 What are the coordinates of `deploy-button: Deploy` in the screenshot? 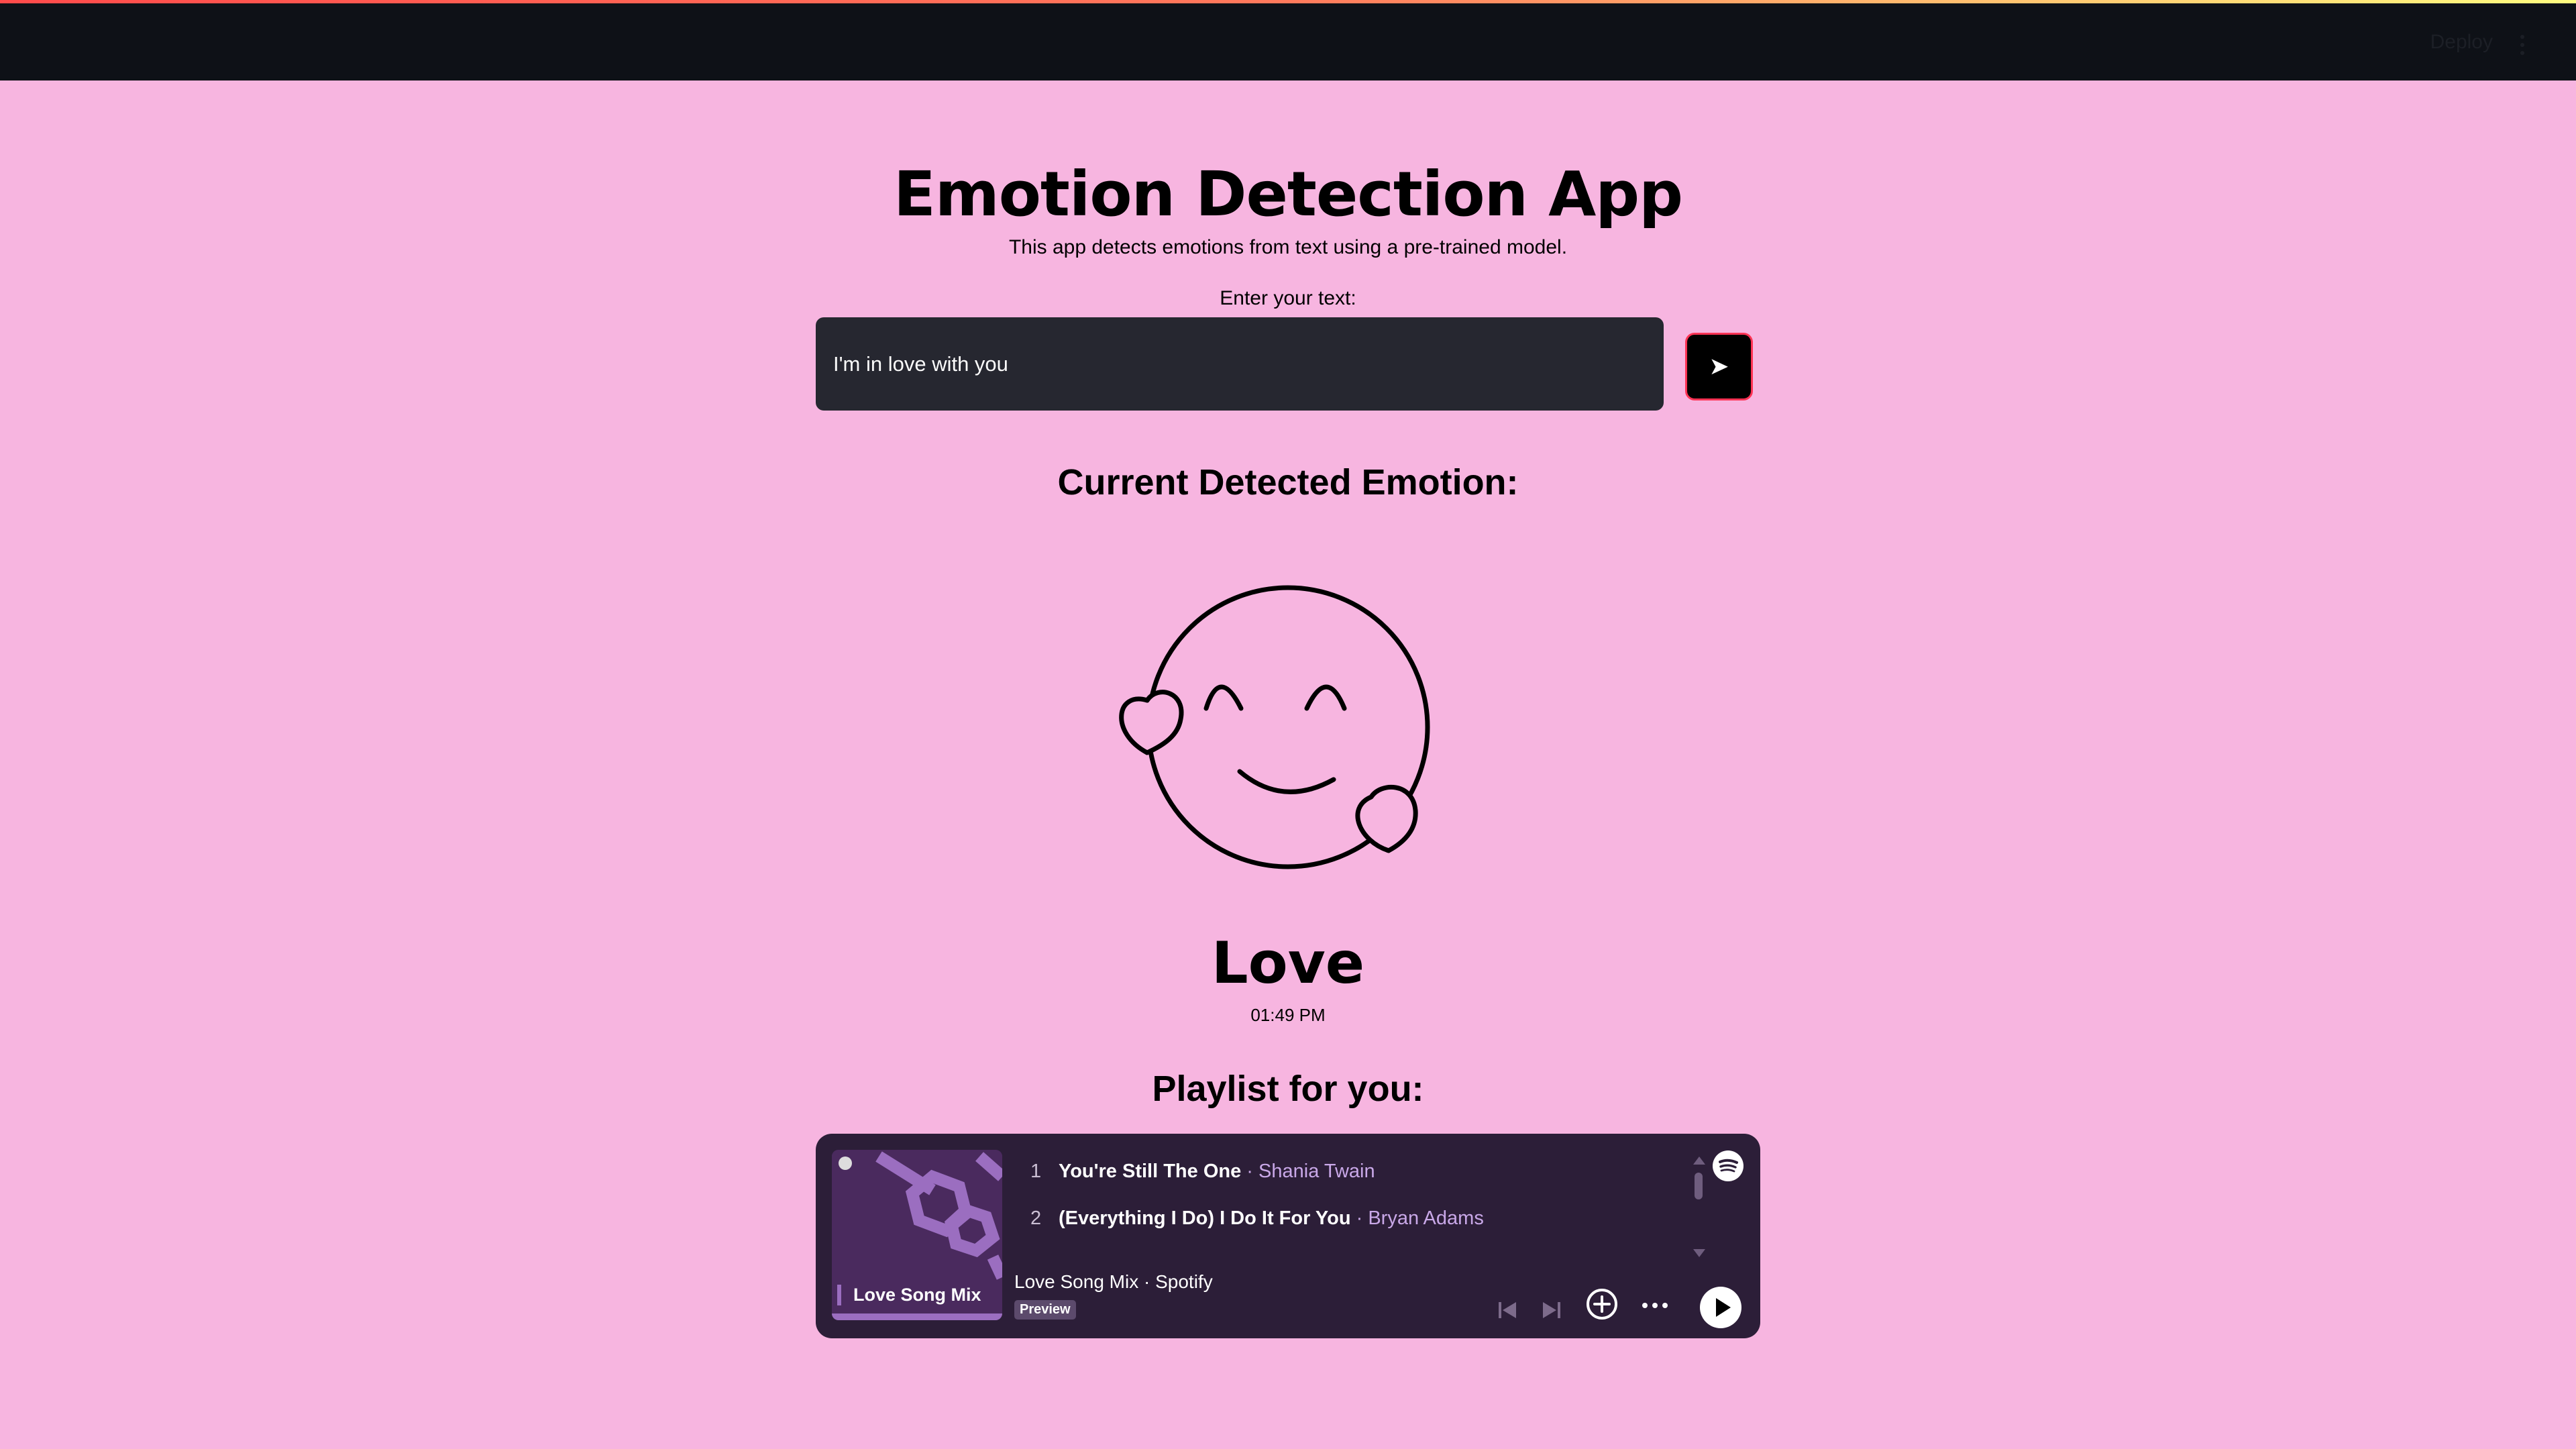 It's located at (2461, 42).